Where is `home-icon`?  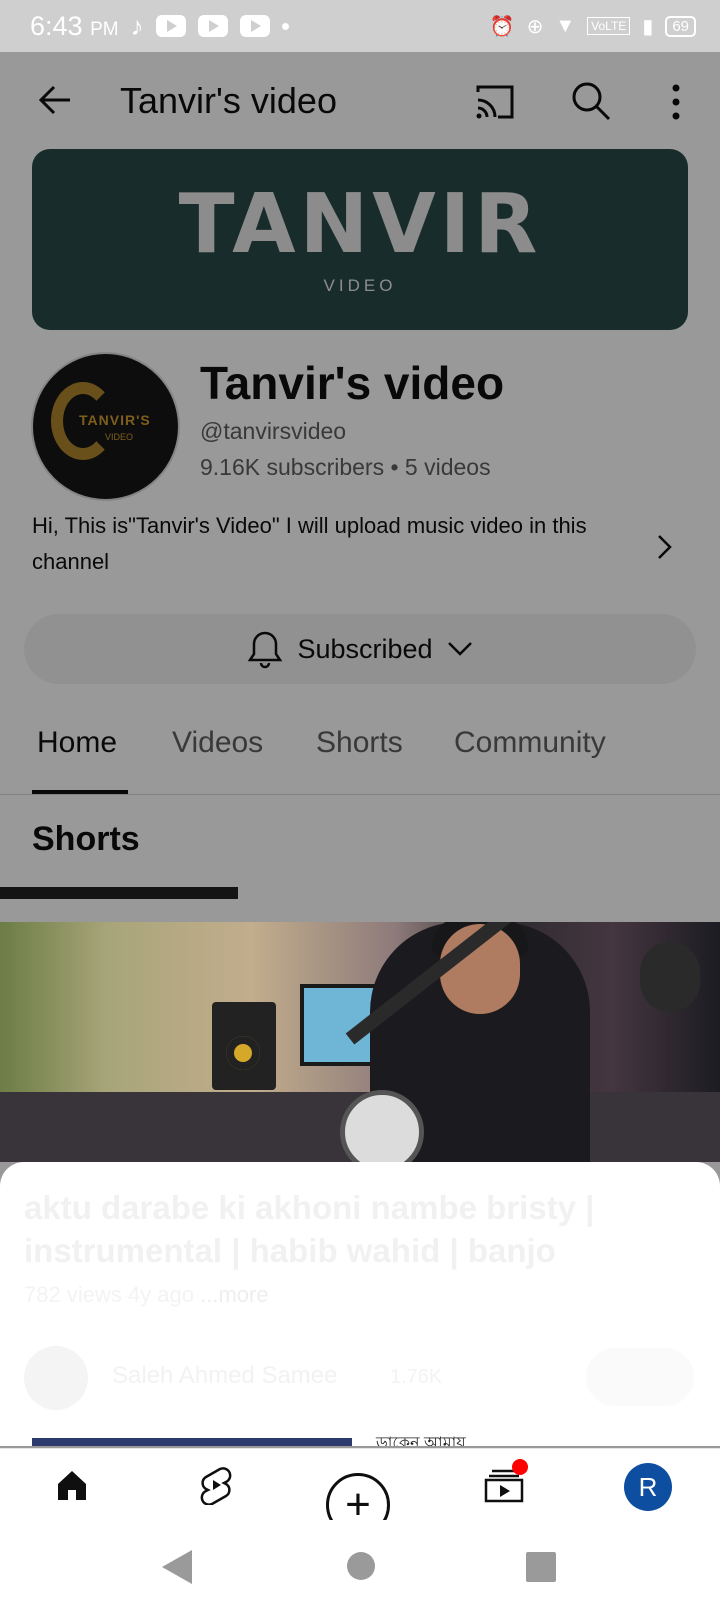
home-icon is located at coordinates (72, 1485).